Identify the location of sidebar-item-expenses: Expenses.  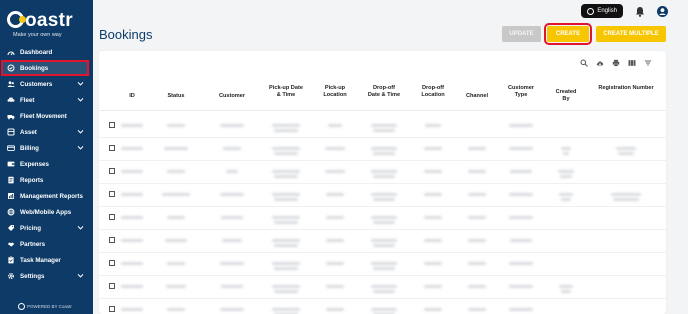
(46, 164).